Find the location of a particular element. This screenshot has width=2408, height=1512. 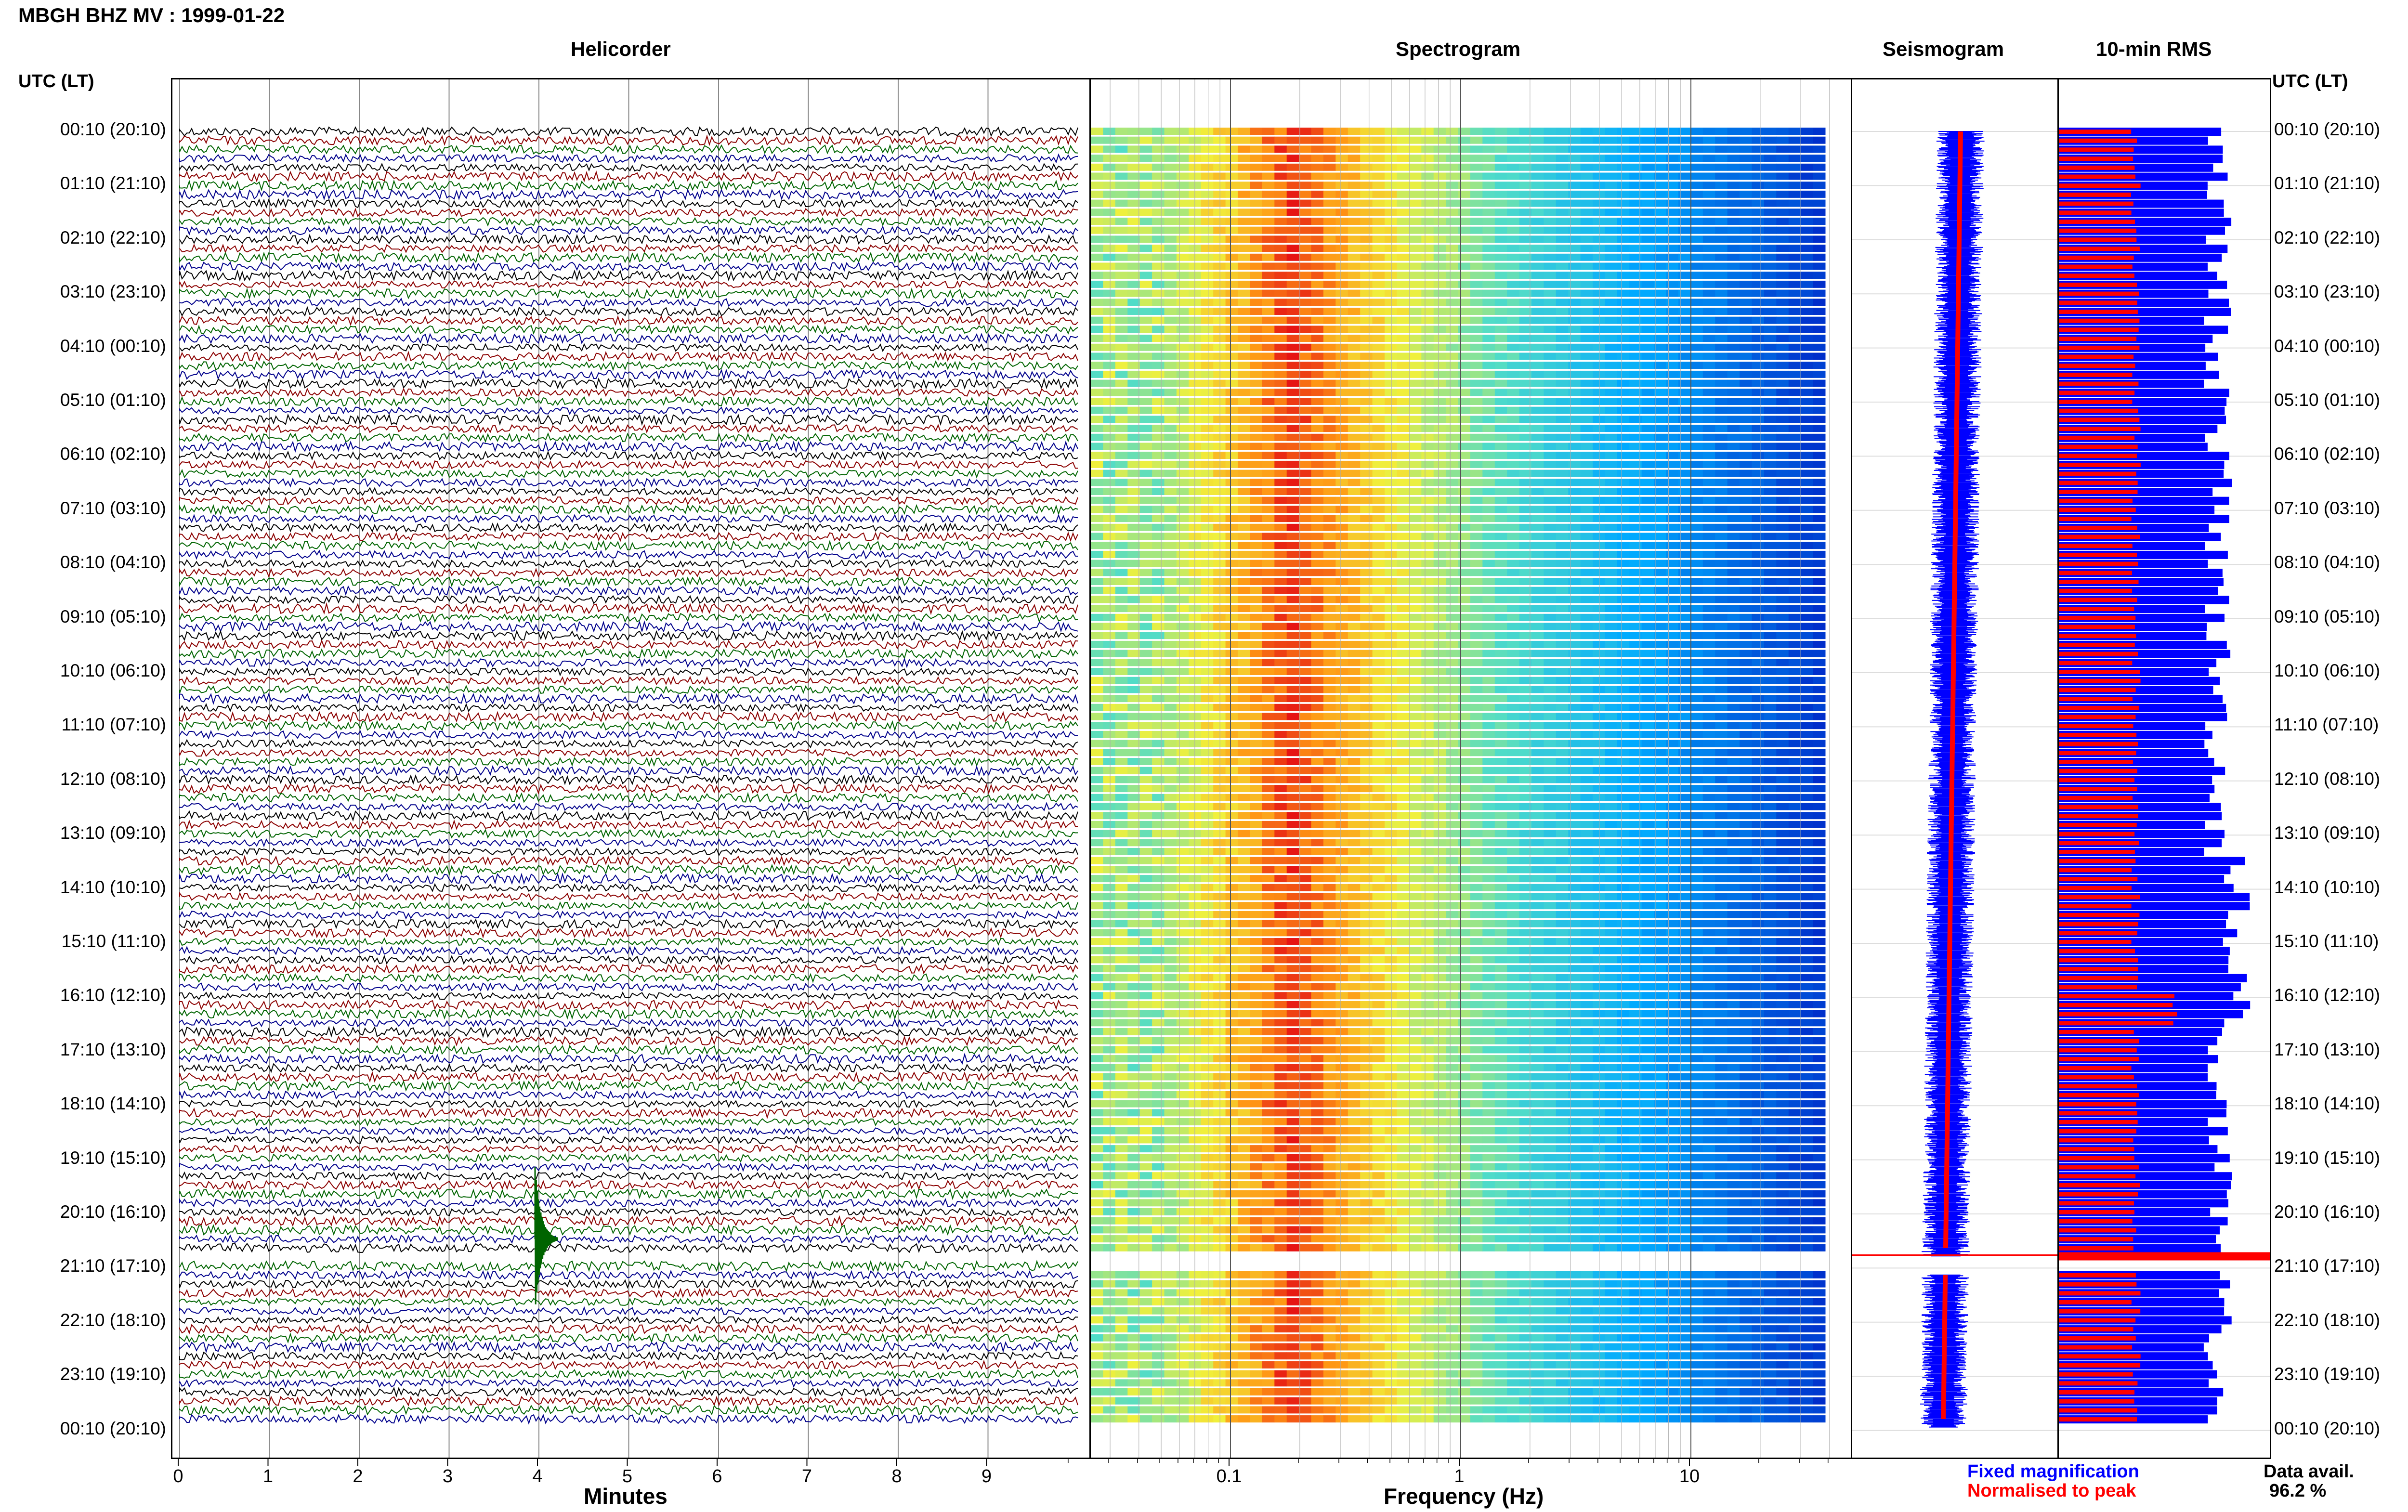

minute-tick-label: 3 is located at coordinates (448, 1476).